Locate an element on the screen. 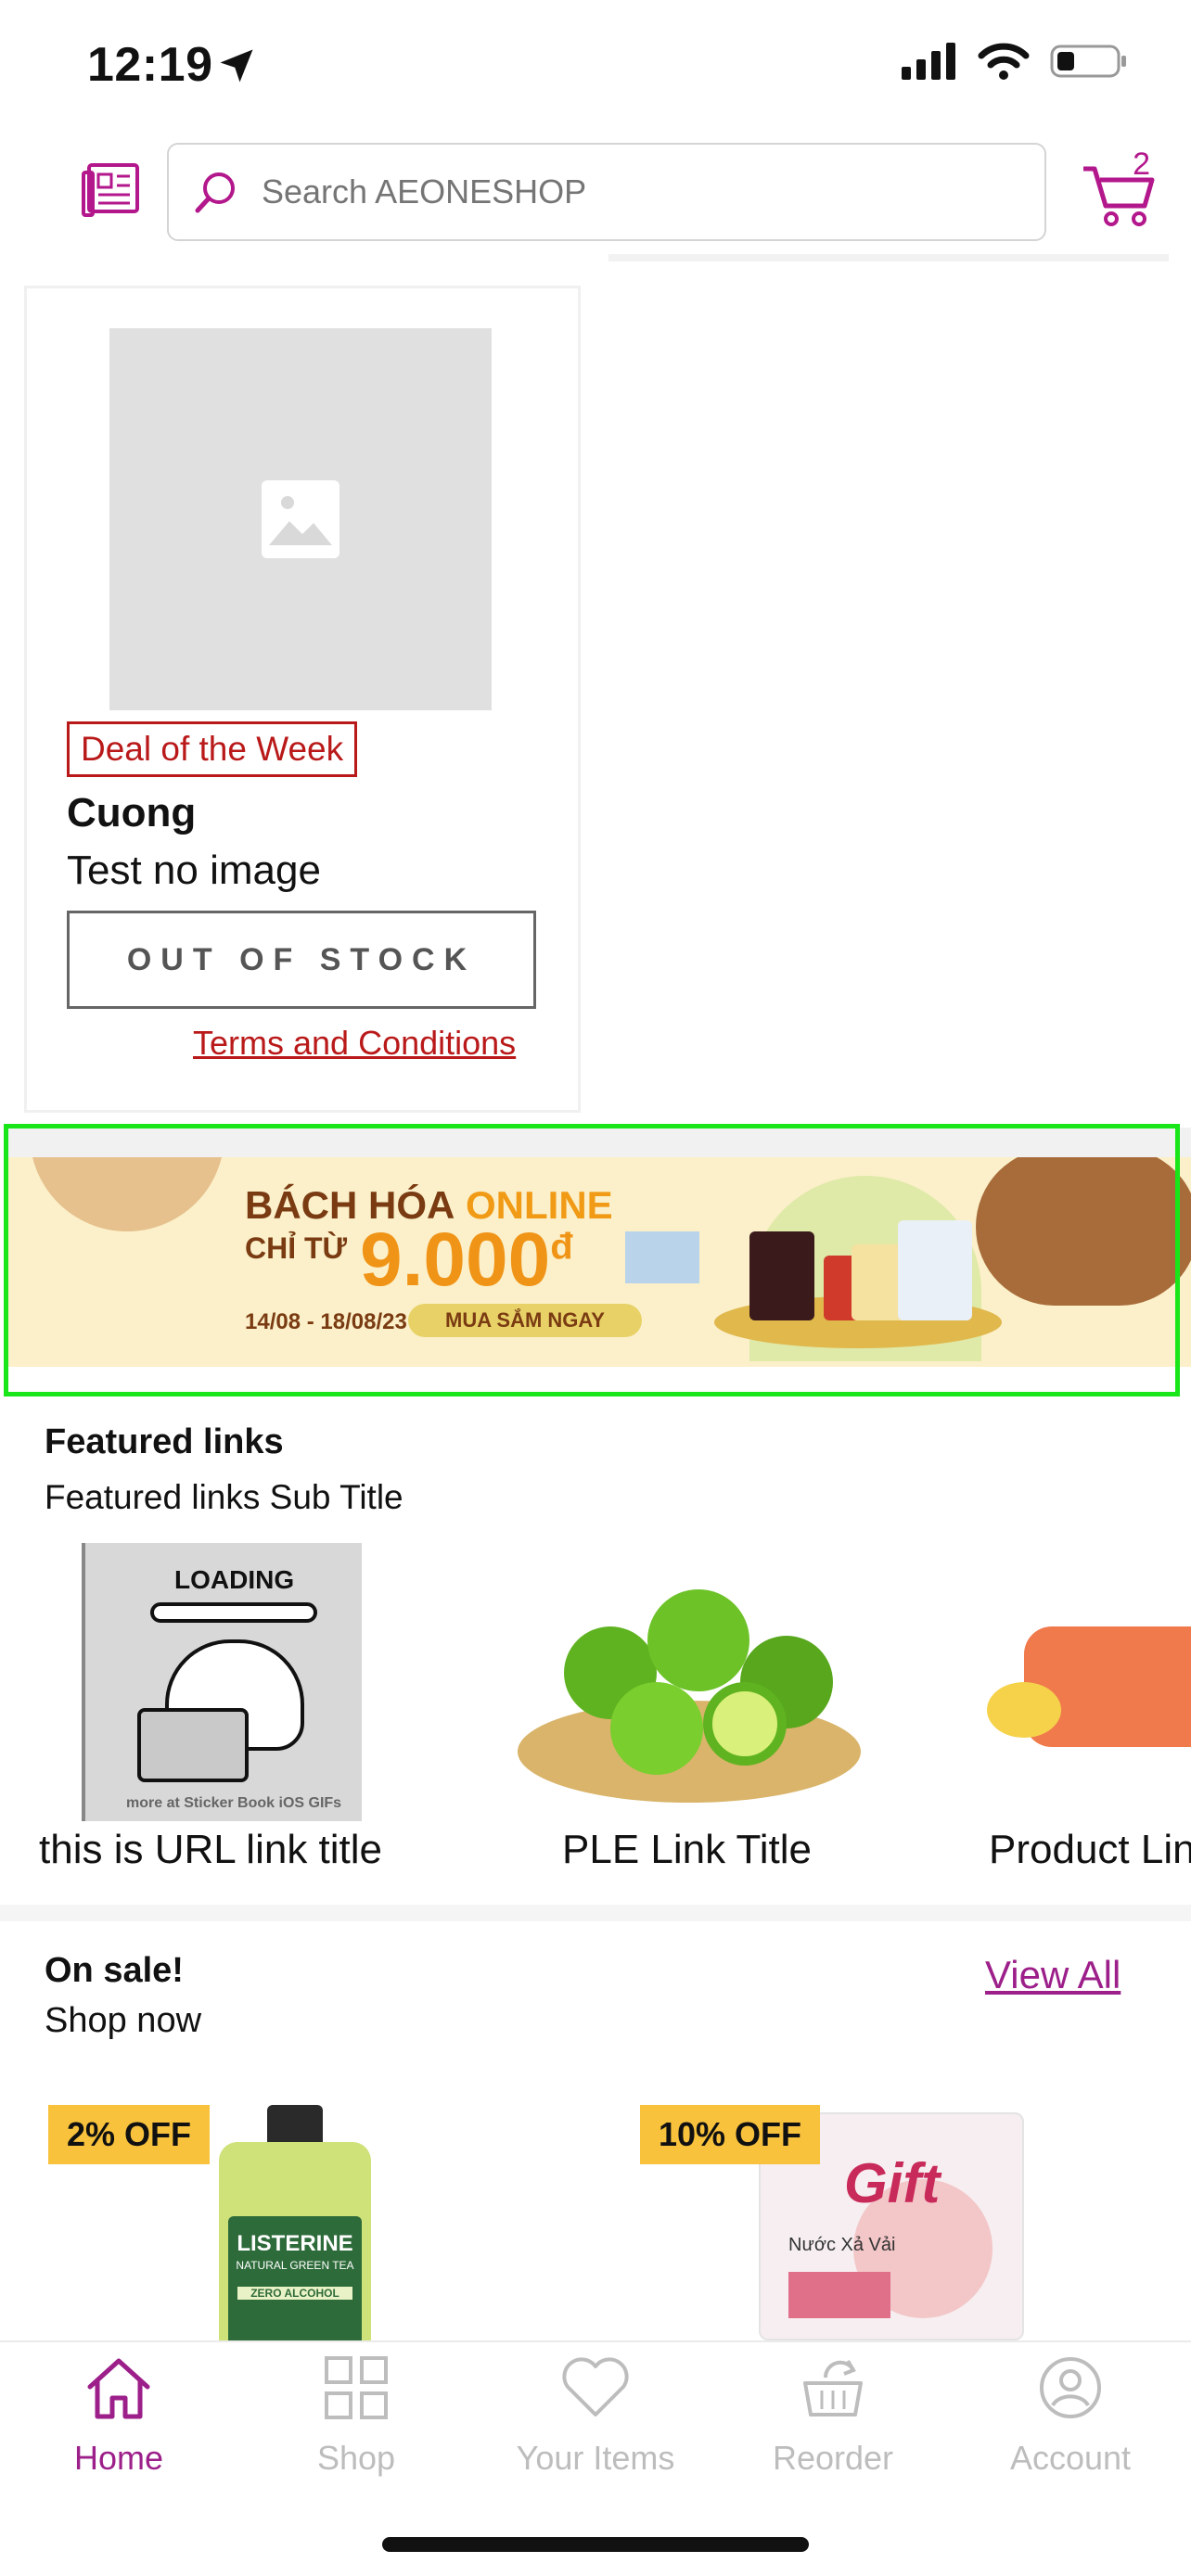 This screenshot has width=1191, height=2576. loading-text: LOADING is located at coordinates (235, 1579).